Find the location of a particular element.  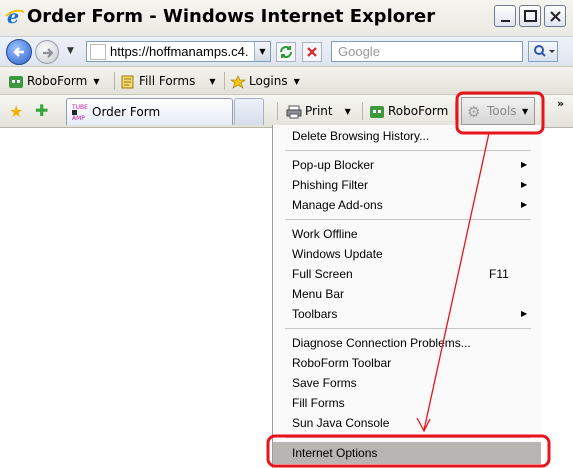

fill-forms-label: Fill Forms is located at coordinates (167, 81).